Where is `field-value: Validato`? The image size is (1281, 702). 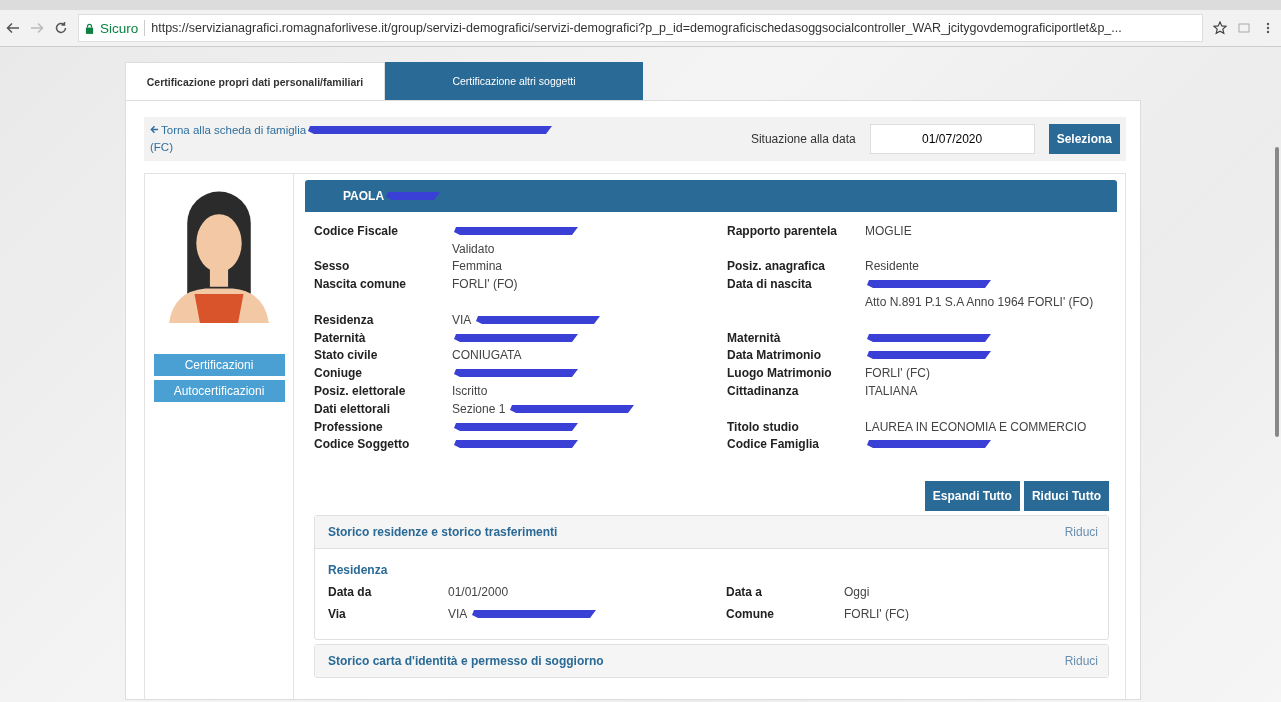
field-value: Validato is located at coordinates (473, 248).